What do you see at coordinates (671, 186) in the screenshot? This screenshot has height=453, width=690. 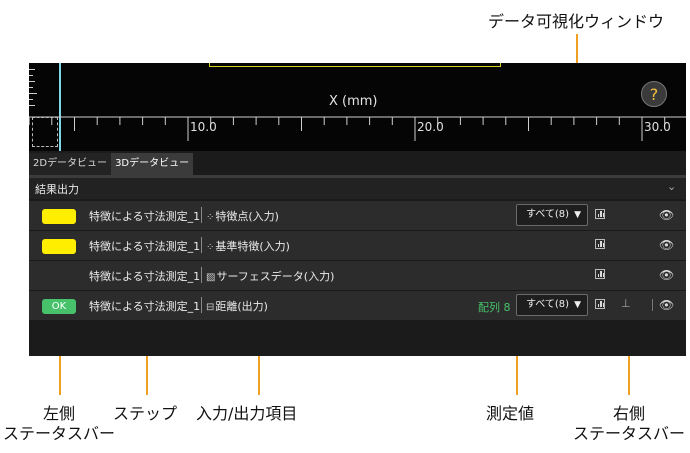 I see `chevron-down-icon: ⌄` at bounding box center [671, 186].